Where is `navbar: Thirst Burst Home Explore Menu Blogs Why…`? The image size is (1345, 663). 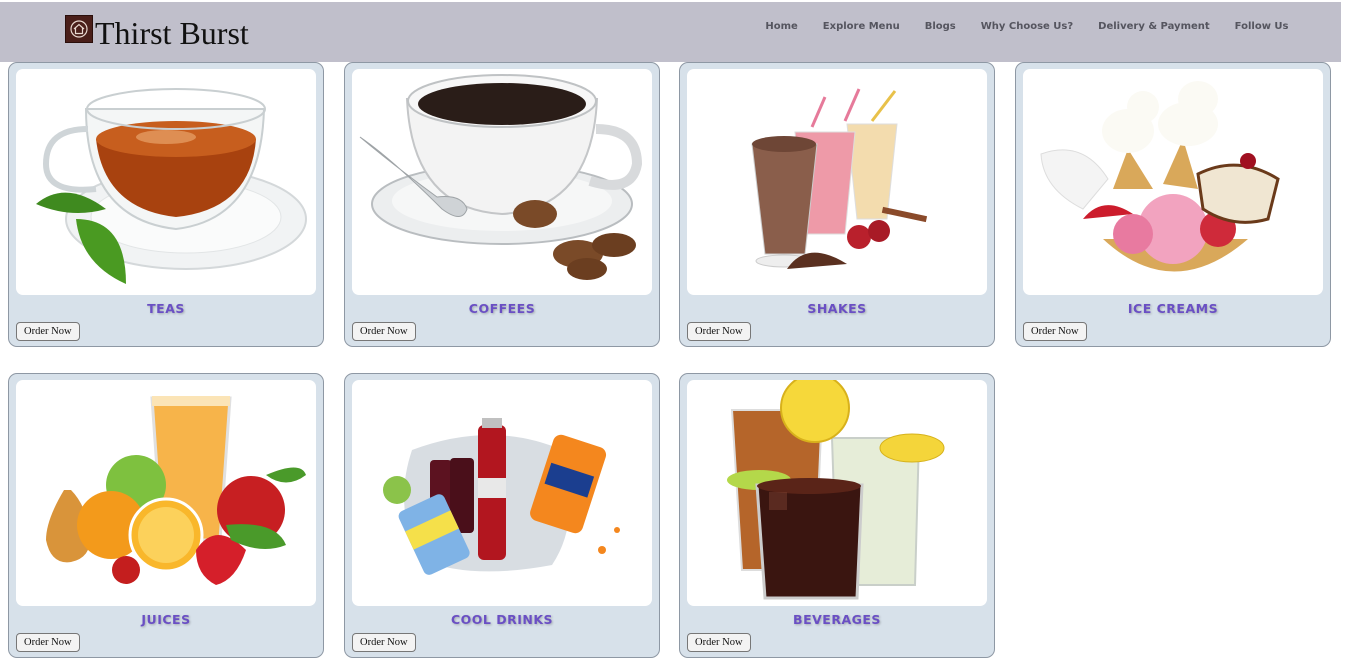
navbar: Thirst Burst Home Explore Menu Blogs Why… is located at coordinates (670, 32).